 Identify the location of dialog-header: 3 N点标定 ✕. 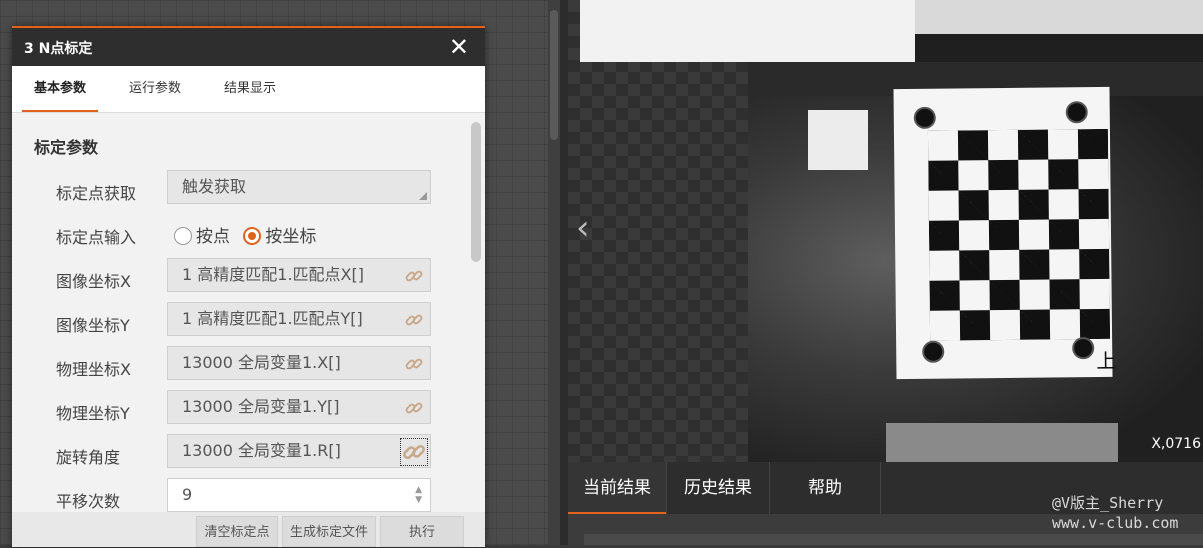
(248, 47).